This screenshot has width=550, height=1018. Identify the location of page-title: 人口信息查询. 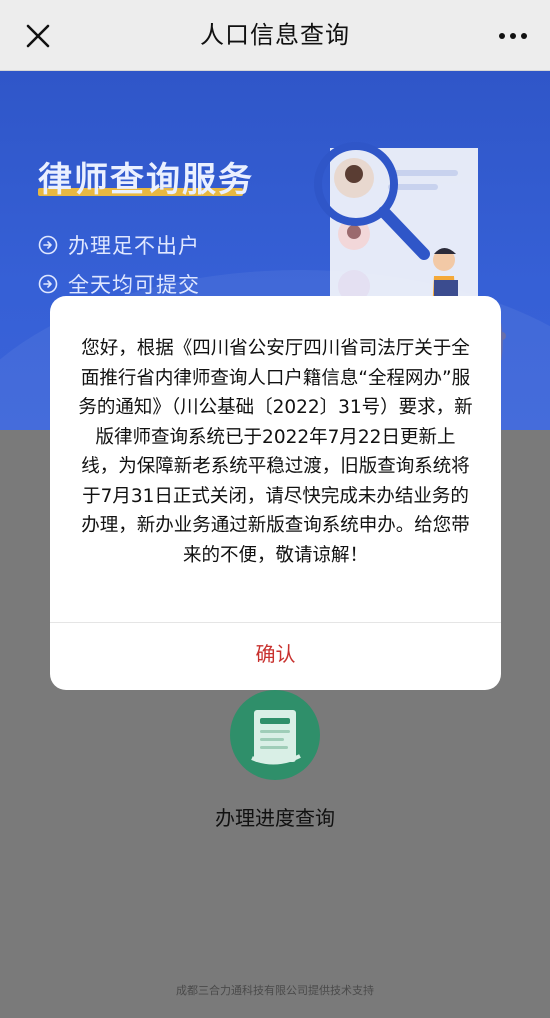
(275, 35).